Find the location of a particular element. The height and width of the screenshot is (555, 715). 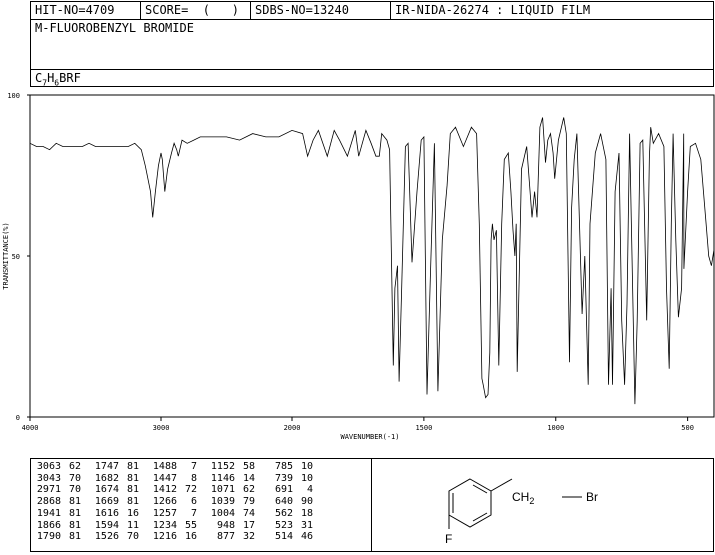

peak-wavenumber: 1152 is located at coordinates (222, 466).